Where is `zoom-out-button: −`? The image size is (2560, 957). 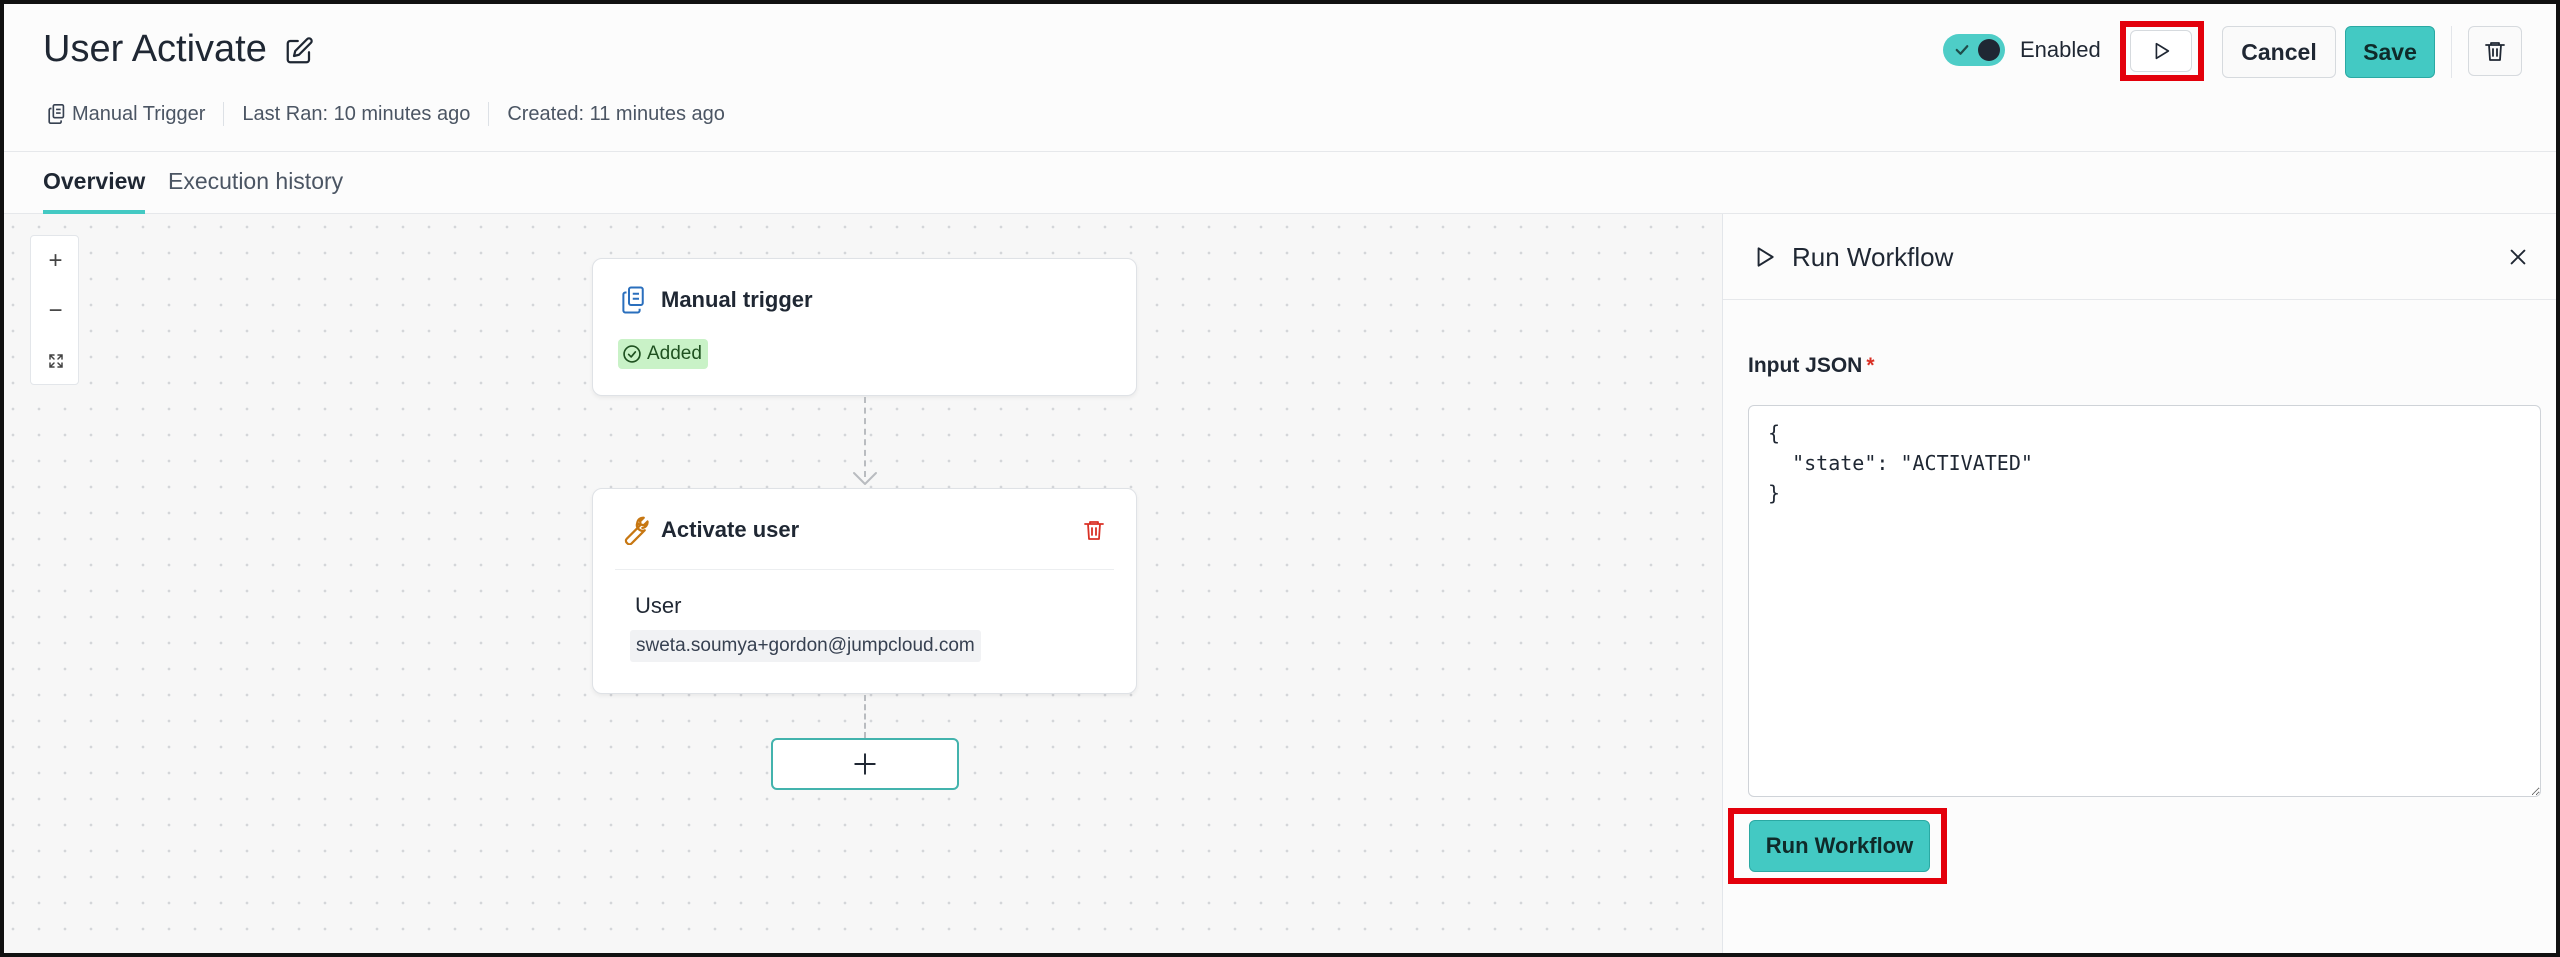 zoom-out-button: − is located at coordinates (55, 311).